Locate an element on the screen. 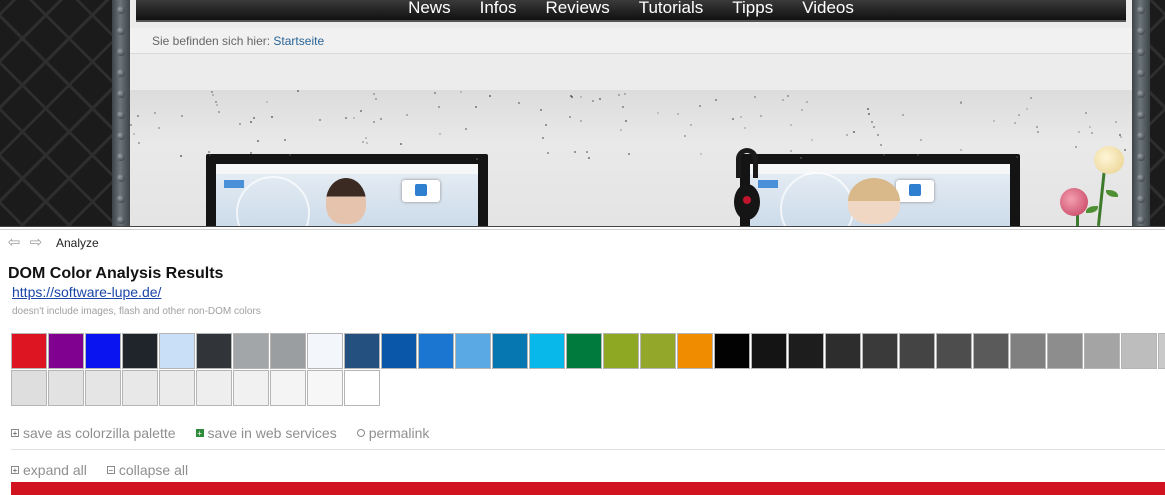 This screenshot has width=1165, height=495. permalink-button: permalink is located at coordinates (392, 433).